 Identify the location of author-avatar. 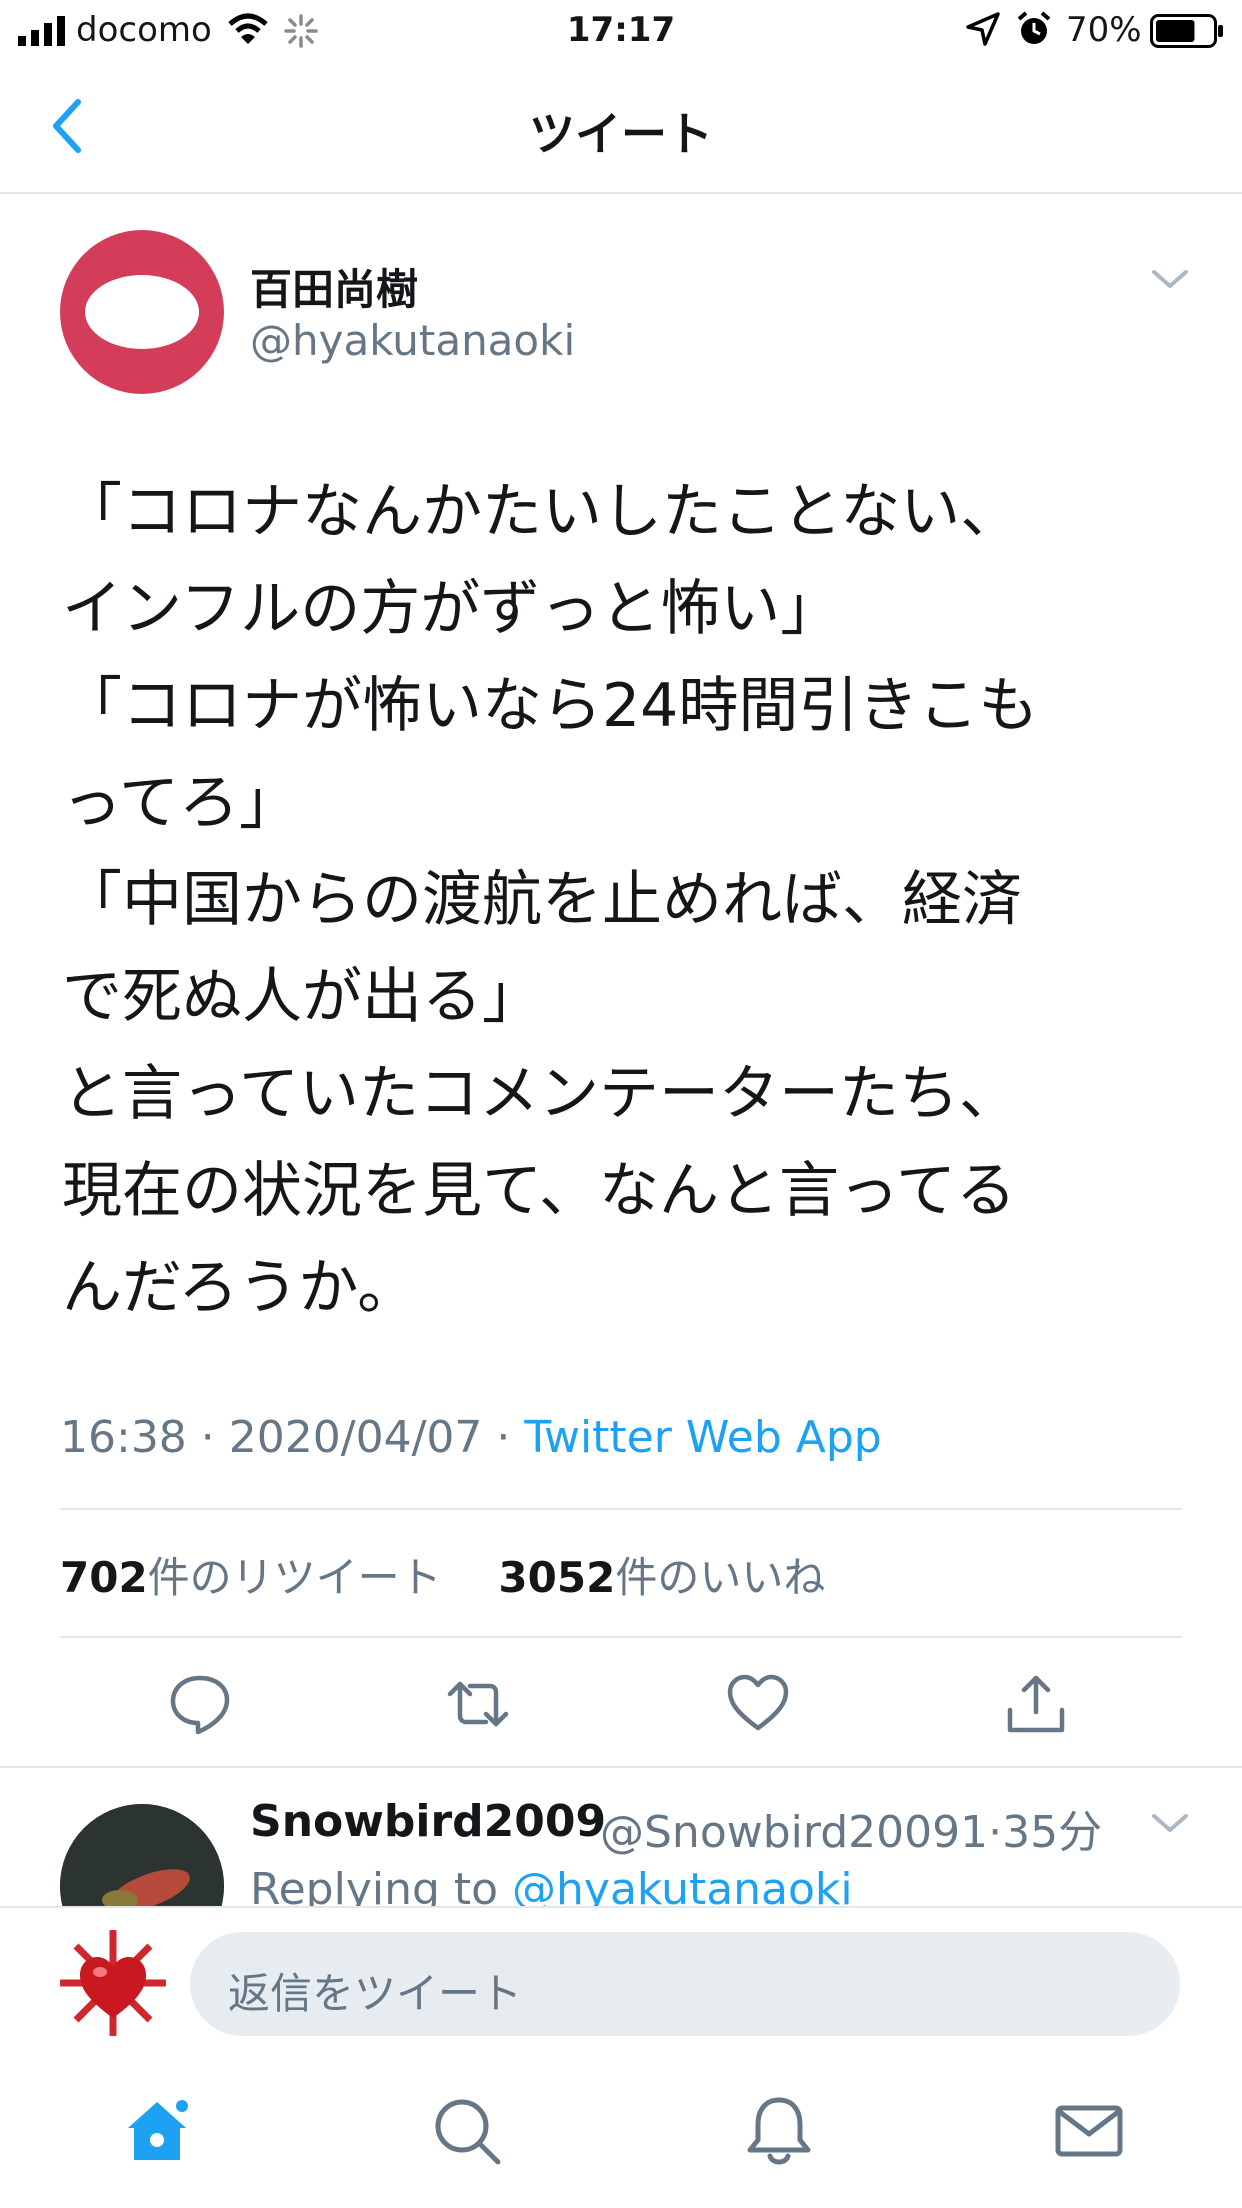
(142, 312).